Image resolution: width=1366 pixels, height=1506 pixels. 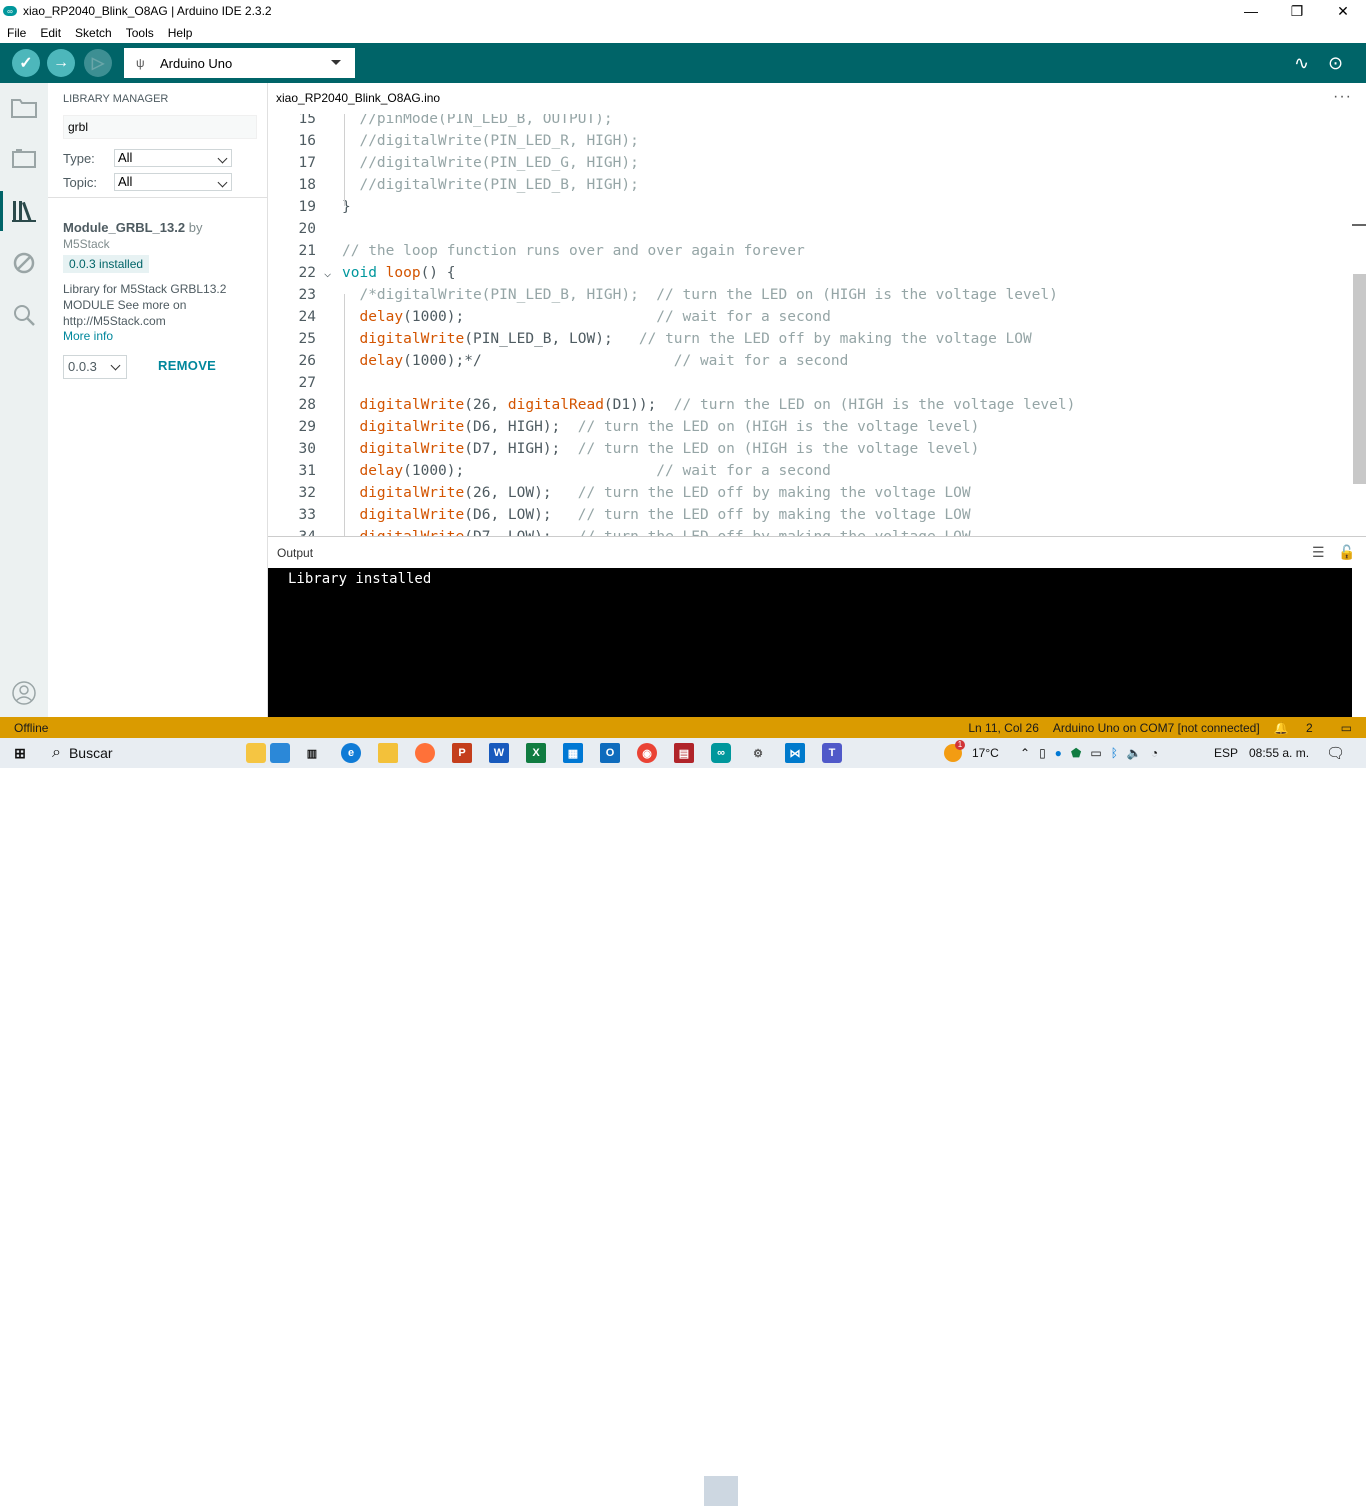 I want to click on serial-monitor-icon: ⊙, so click(x=1335, y=63).